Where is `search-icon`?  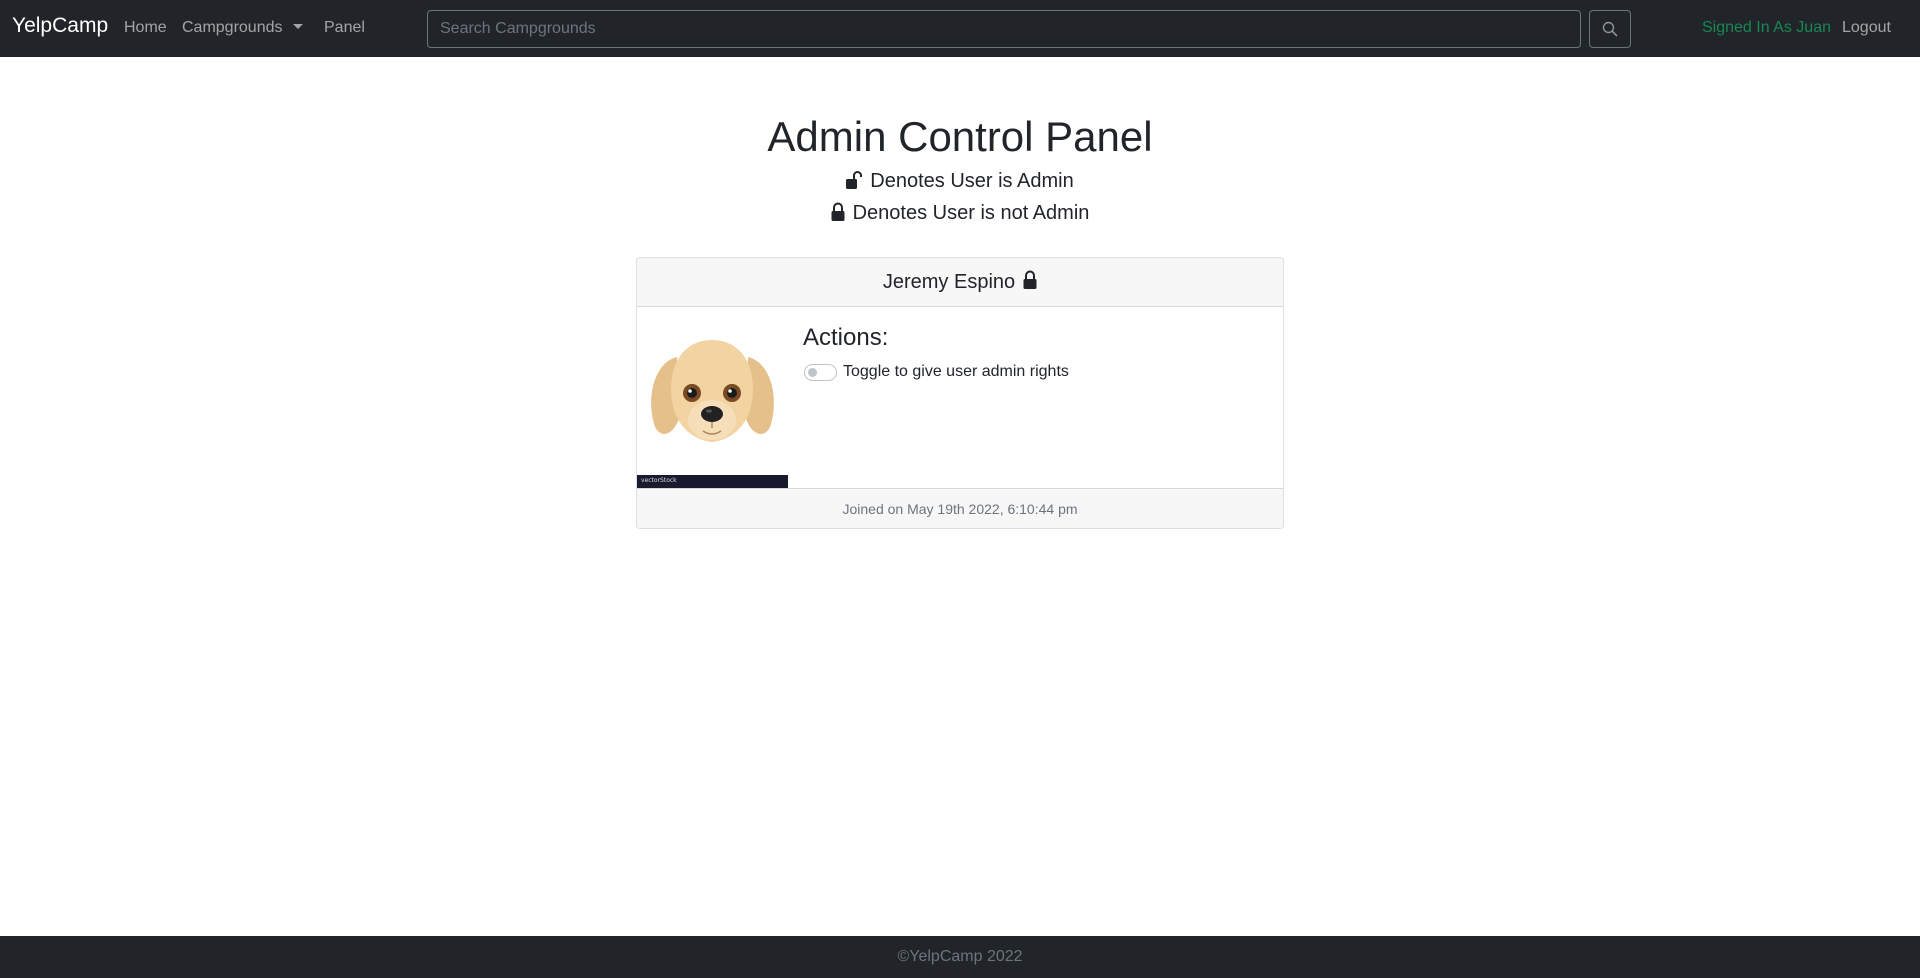 search-icon is located at coordinates (1610, 29).